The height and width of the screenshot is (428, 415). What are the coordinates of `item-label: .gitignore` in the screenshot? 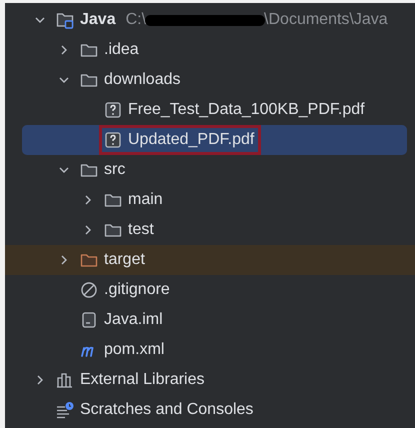 It's located at (137, 290).